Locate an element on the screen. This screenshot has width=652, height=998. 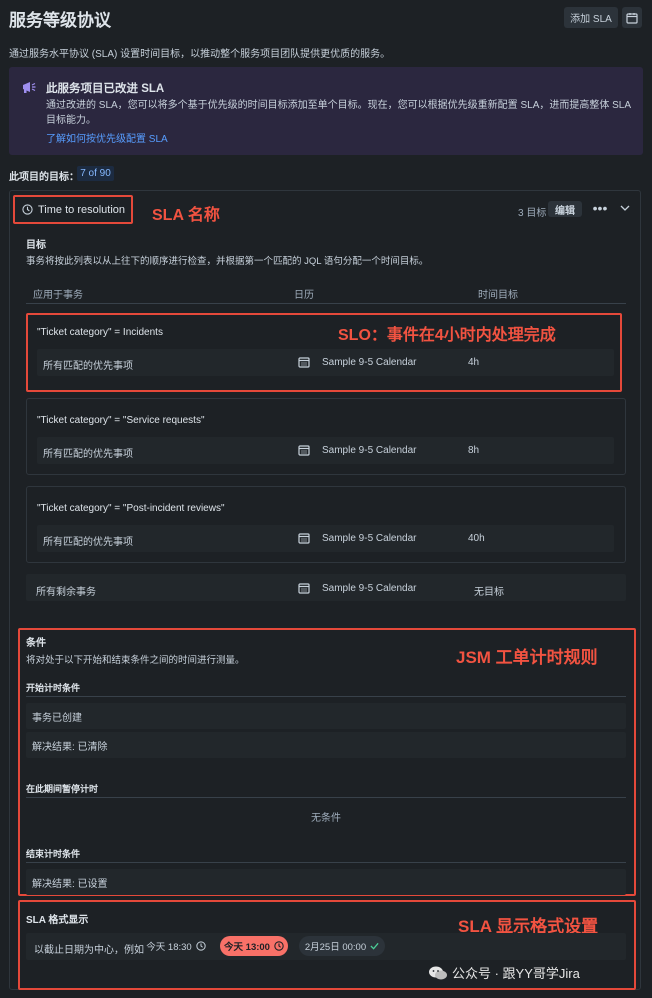
annotation-jsm-rule: JSM 工单计时规则 is located at coordinates (527, 657).